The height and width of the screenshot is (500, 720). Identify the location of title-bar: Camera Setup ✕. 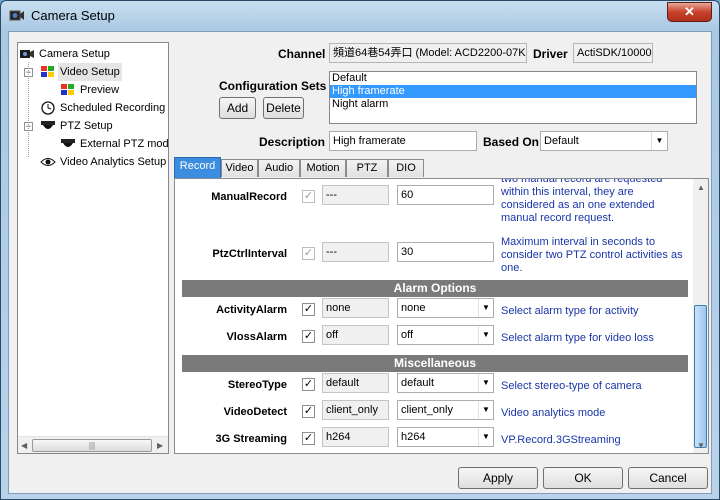
(360, 16).